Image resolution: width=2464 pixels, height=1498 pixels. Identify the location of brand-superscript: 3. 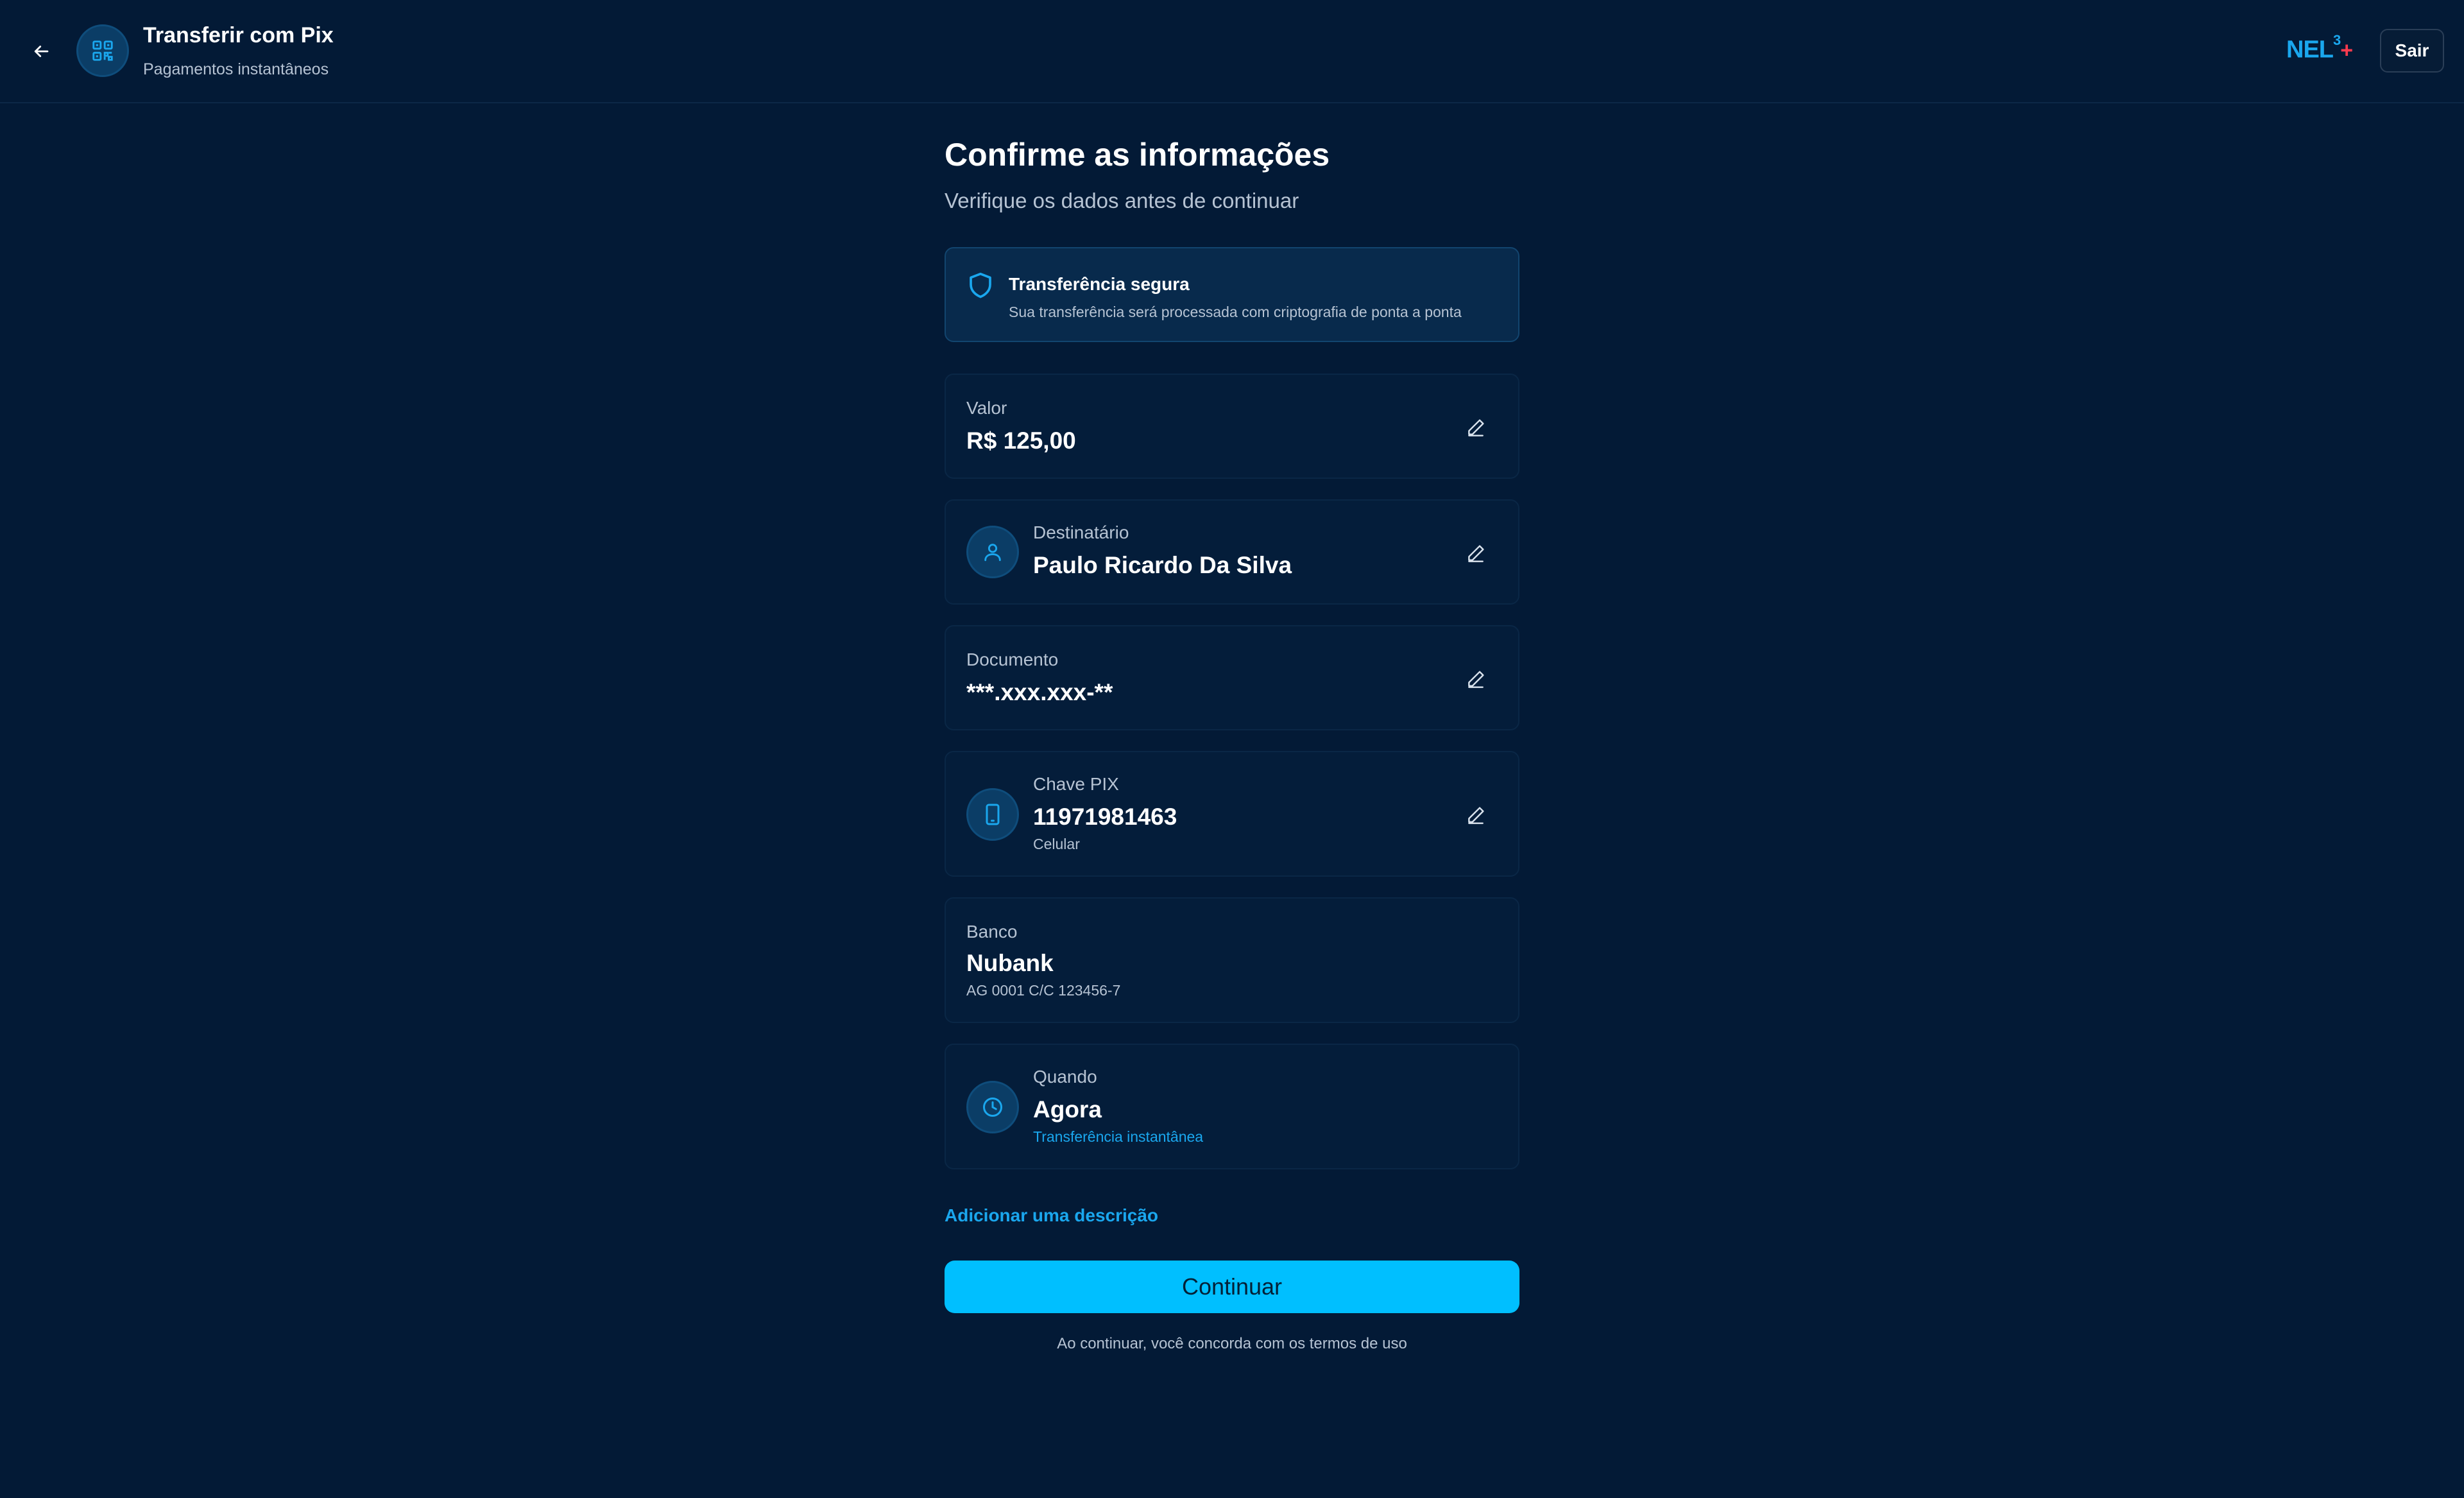
(2337, 40).